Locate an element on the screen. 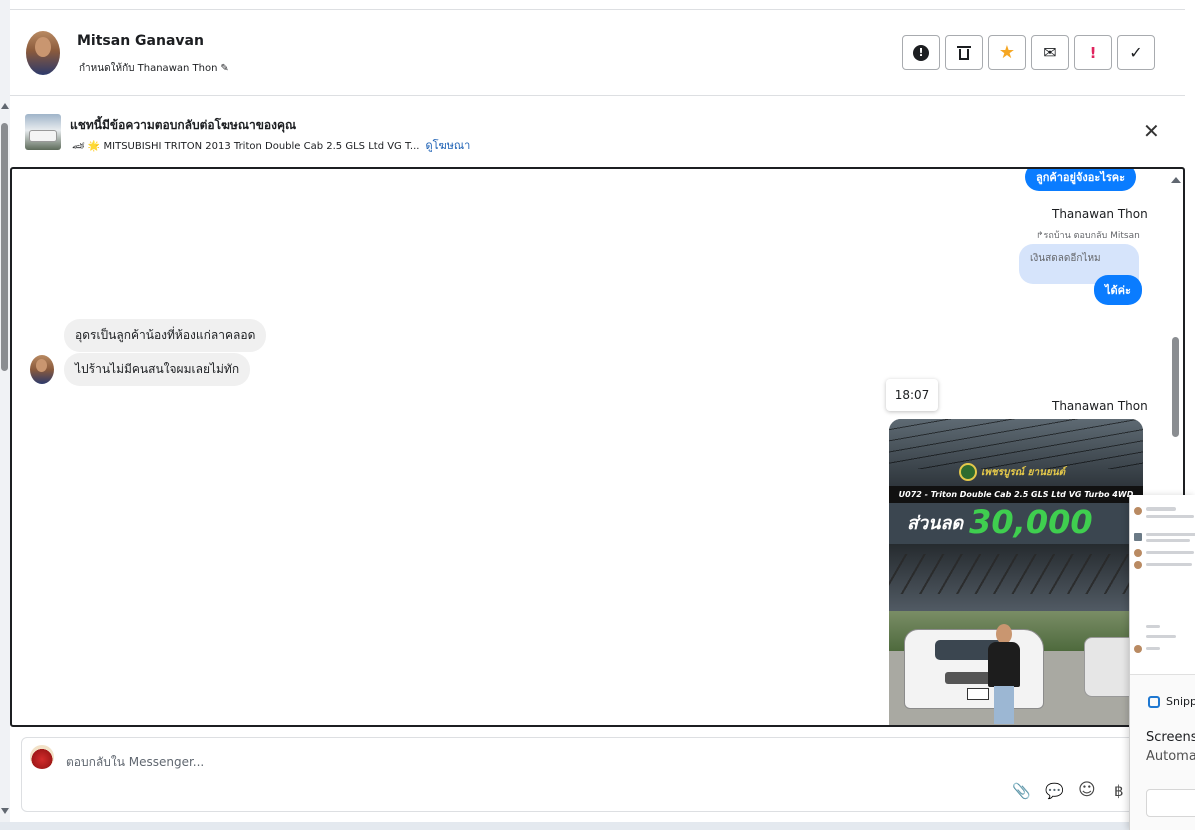 The image size is (1195, 830). pencil-icon: ✎ is located at coordinates (224, 68).